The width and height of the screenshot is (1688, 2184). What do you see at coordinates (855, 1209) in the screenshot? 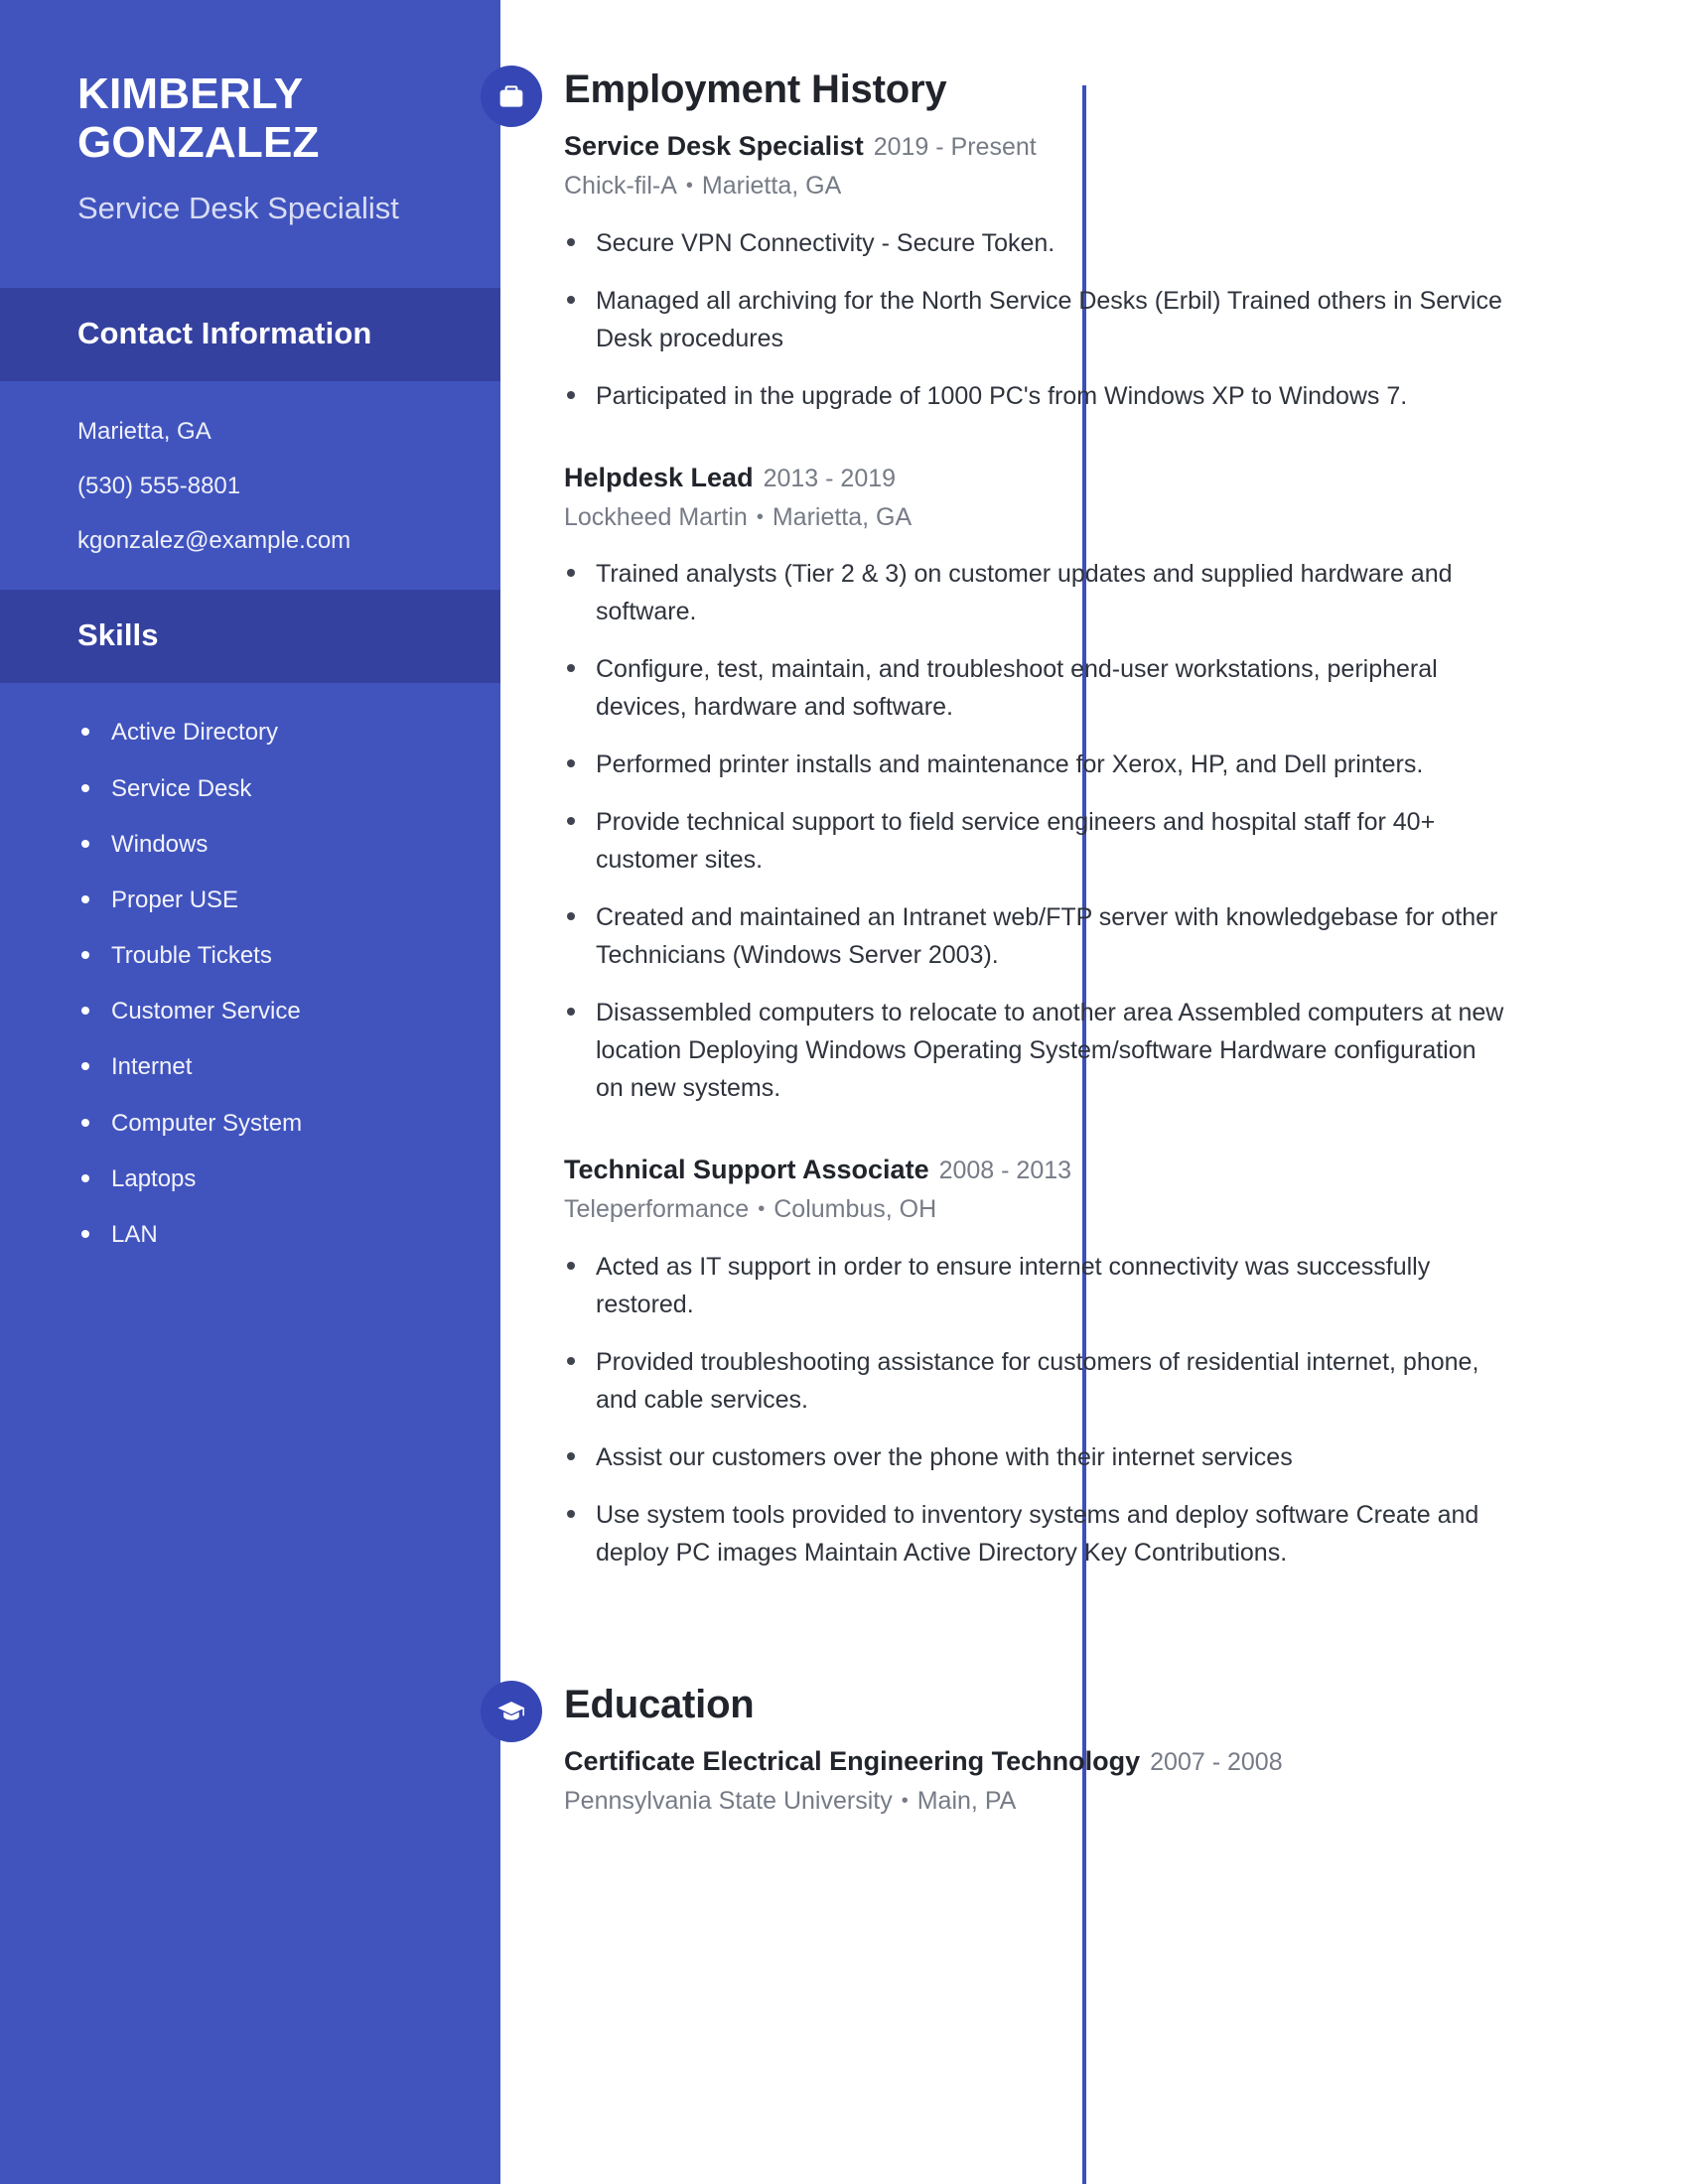
I see `job-location: Columbus, OH` at bounding box center [855, 1209].